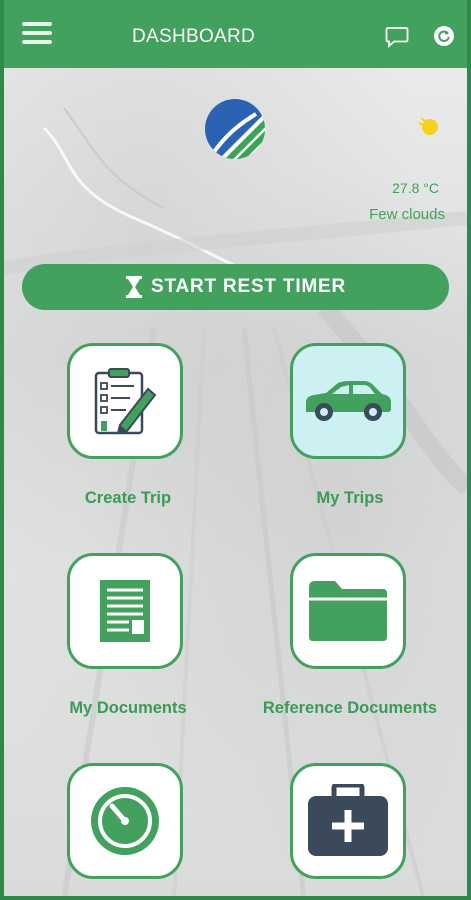 The image size is (471, 900). I want to click on create-trip-tile, so click(125, 401).